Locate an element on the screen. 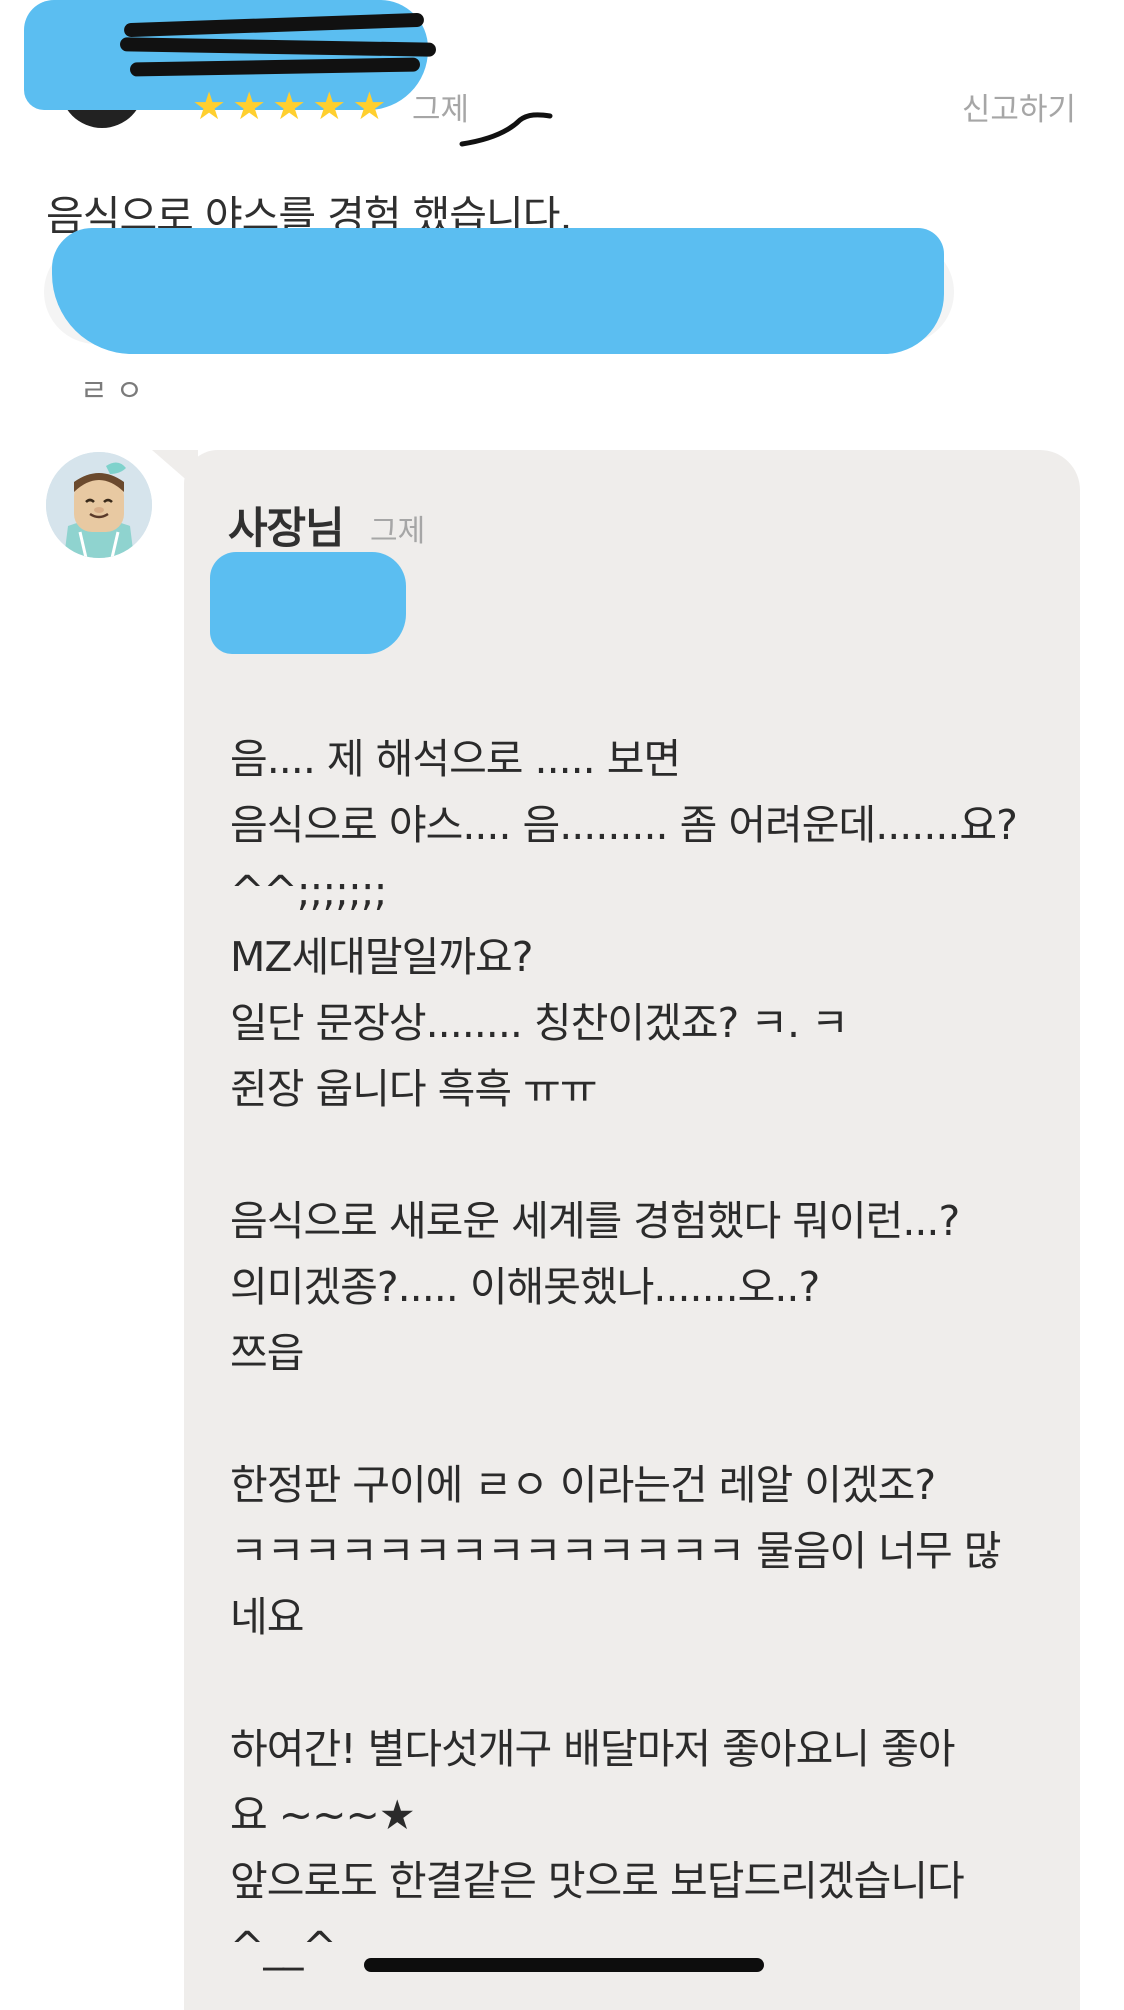 The width and height of the screenshot is (1124, 2010). reply-line: ^^;;;;;;; is located at coordinates (308, 891).